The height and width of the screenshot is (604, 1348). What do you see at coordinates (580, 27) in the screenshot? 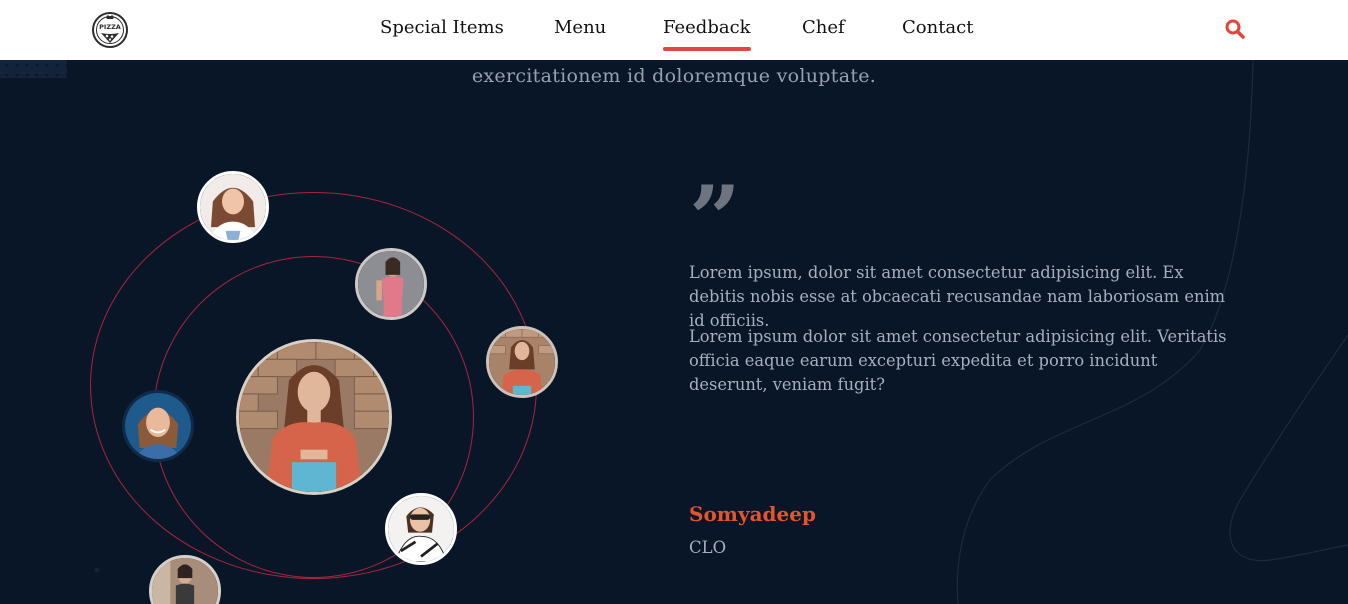
I see `nav-menu: Menu` at bounding box center [580, 27].